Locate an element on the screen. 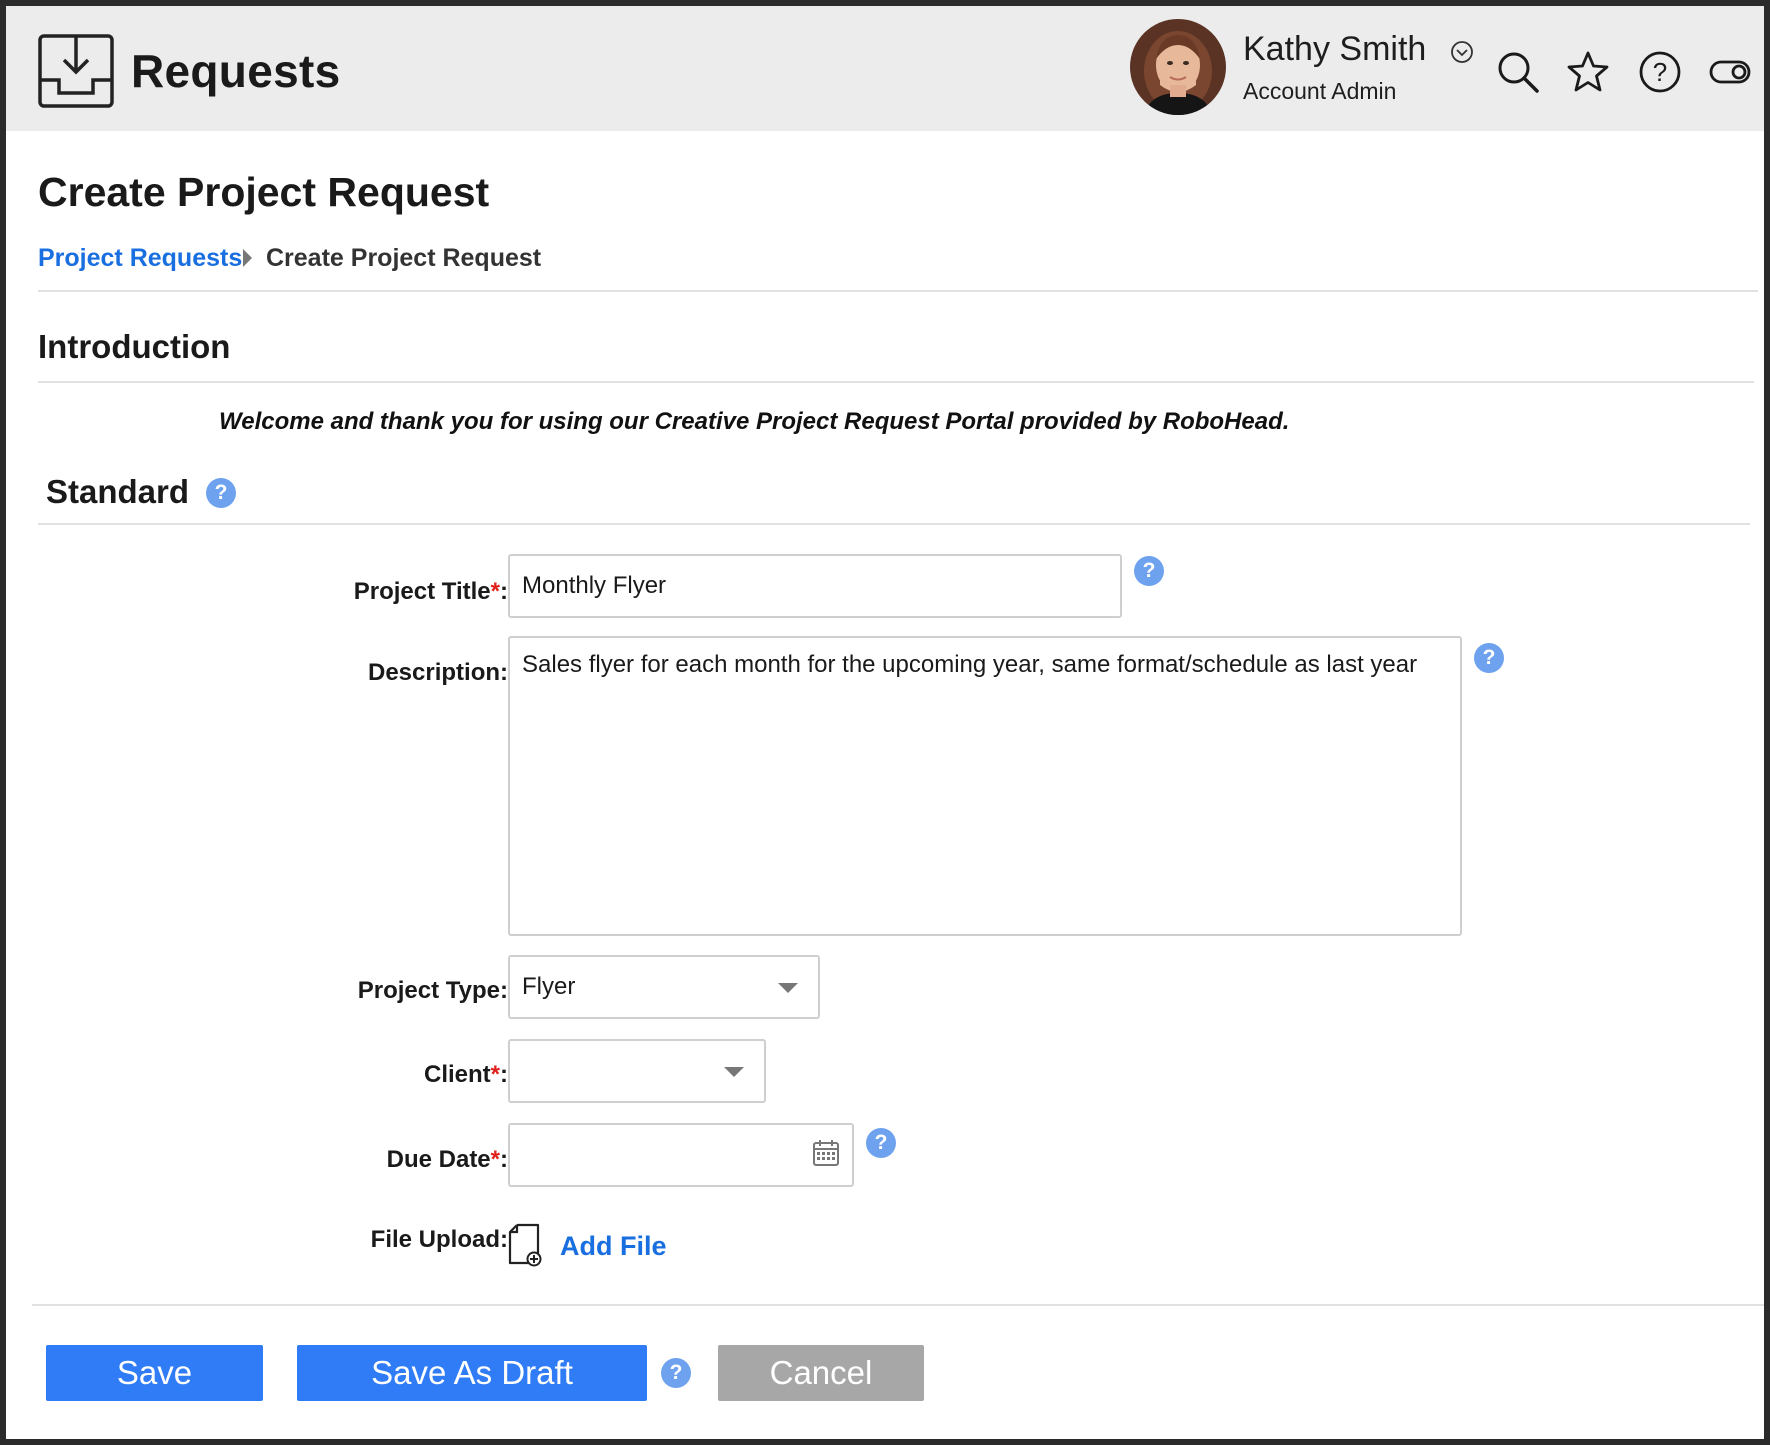 The width and height of the screenshot is (1770, 1445). save-button: Save is located at coordinates (154, 1373).